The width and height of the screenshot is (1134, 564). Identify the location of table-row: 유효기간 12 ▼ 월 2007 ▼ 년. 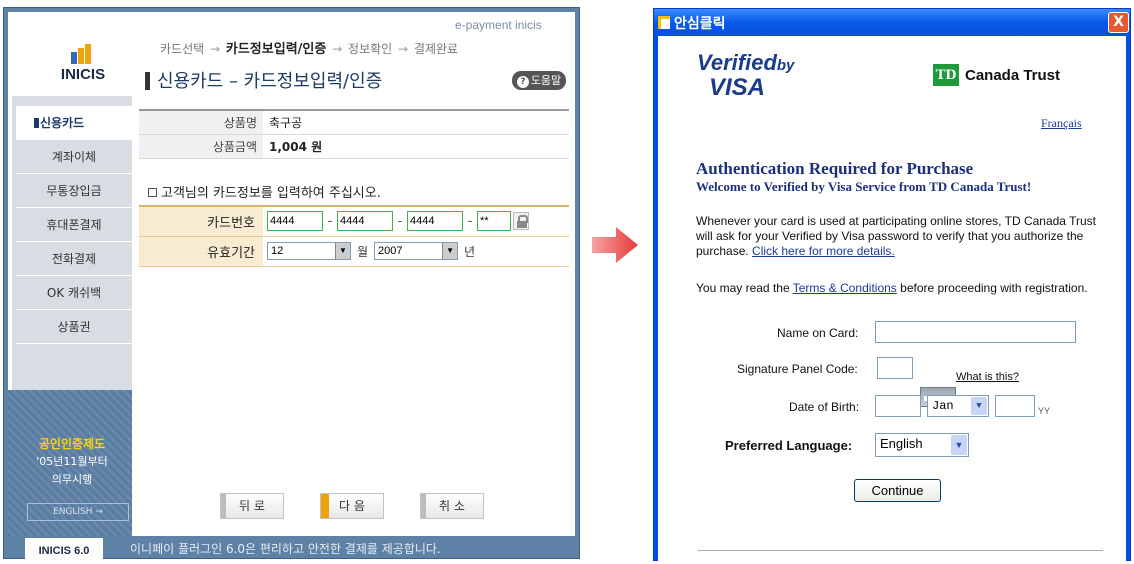
(354, 251).